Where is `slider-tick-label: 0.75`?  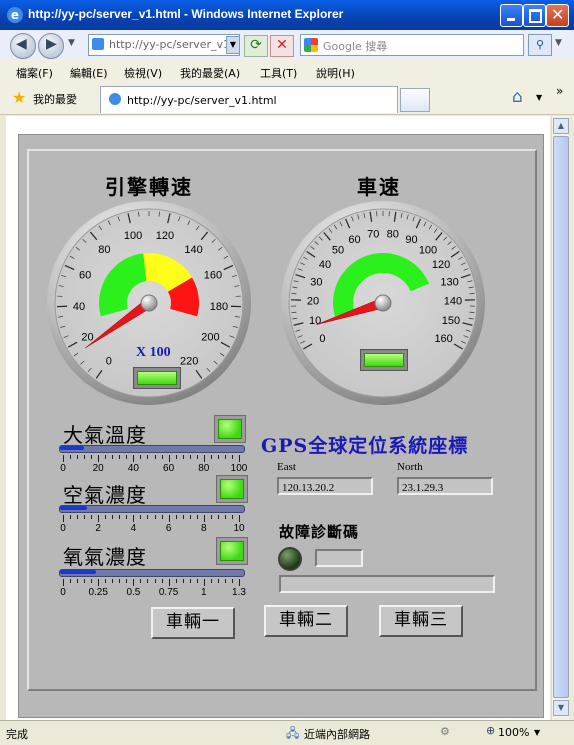
slider-tick-label: 0.75 is located at coordinates (169, 592).